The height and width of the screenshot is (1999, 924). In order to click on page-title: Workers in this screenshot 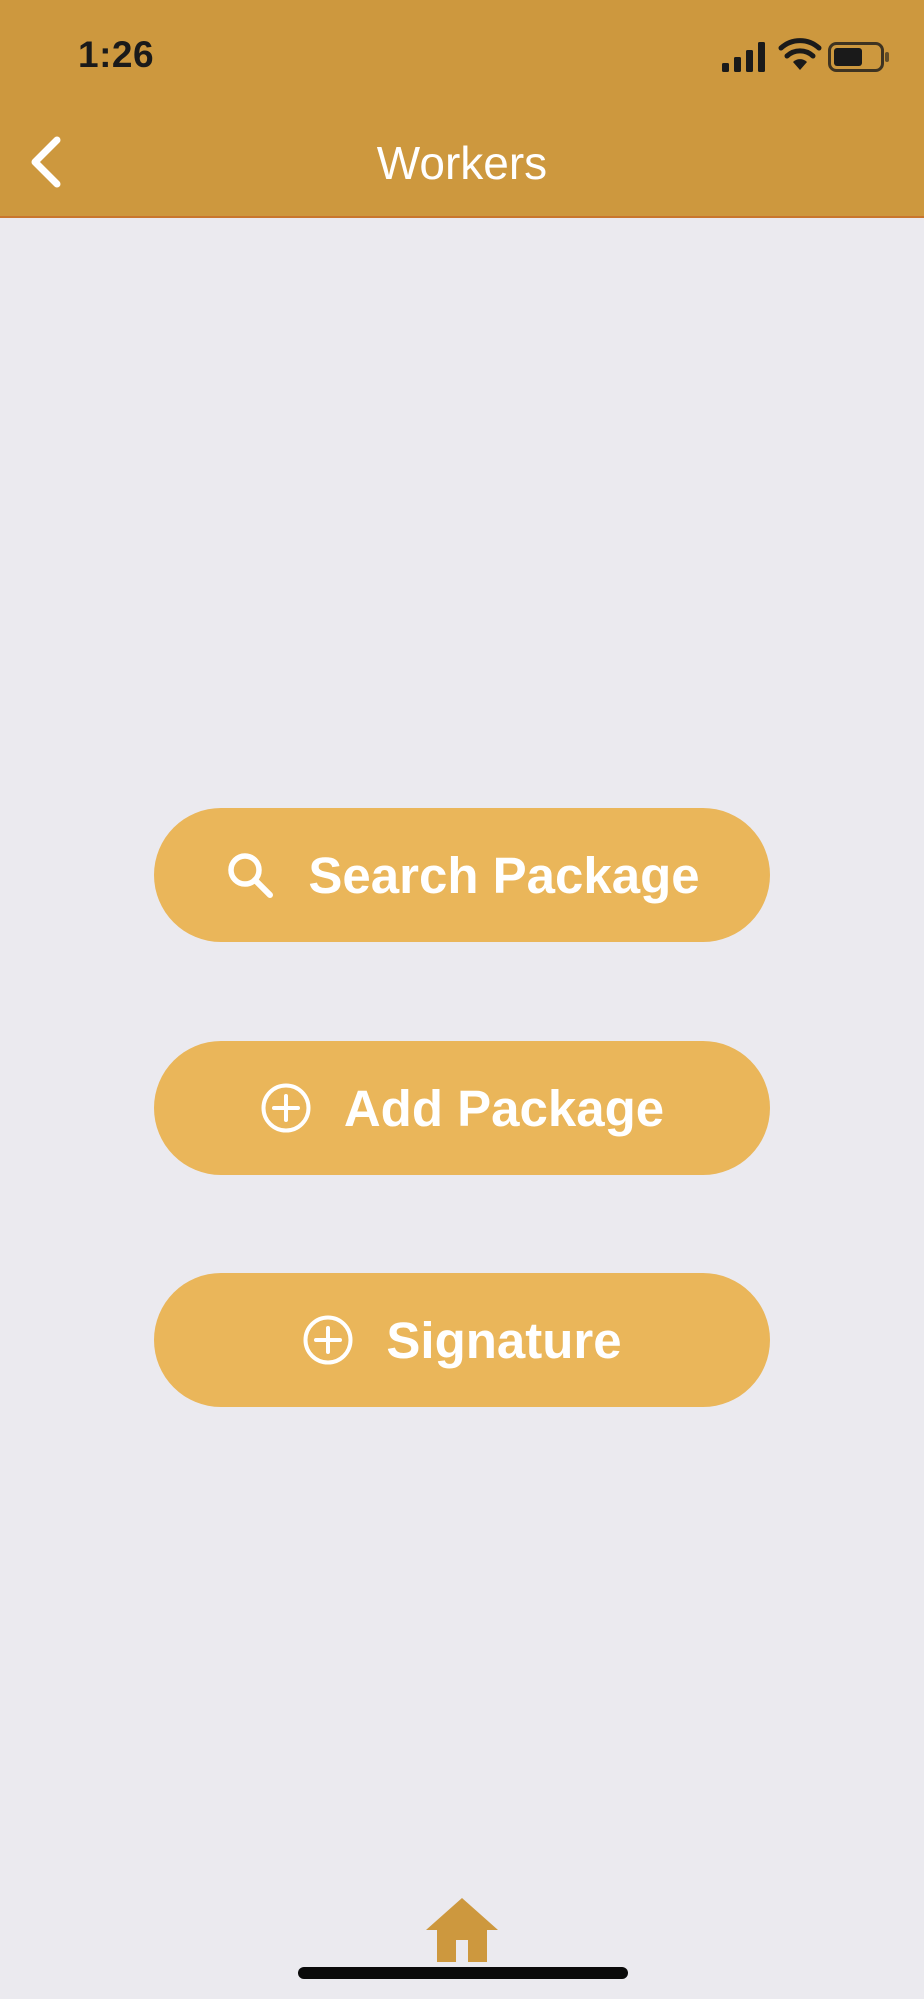, I will do `click(462, 163)`.